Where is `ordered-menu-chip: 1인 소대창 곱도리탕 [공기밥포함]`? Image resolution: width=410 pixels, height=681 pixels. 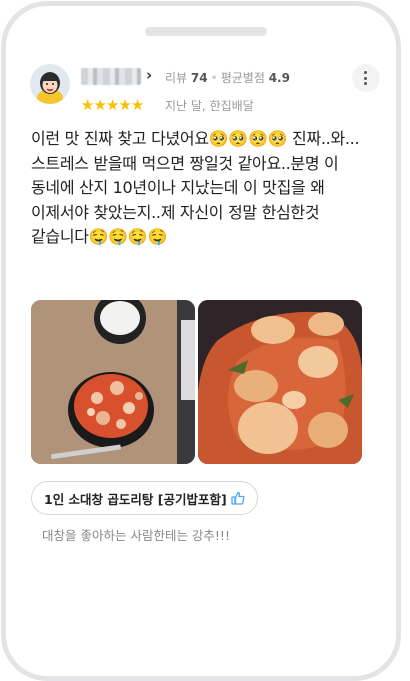
ordered-menu-chip: 1인 소대창 곱도리탕 [공기밥포함] is located at coordinates (144, 498).